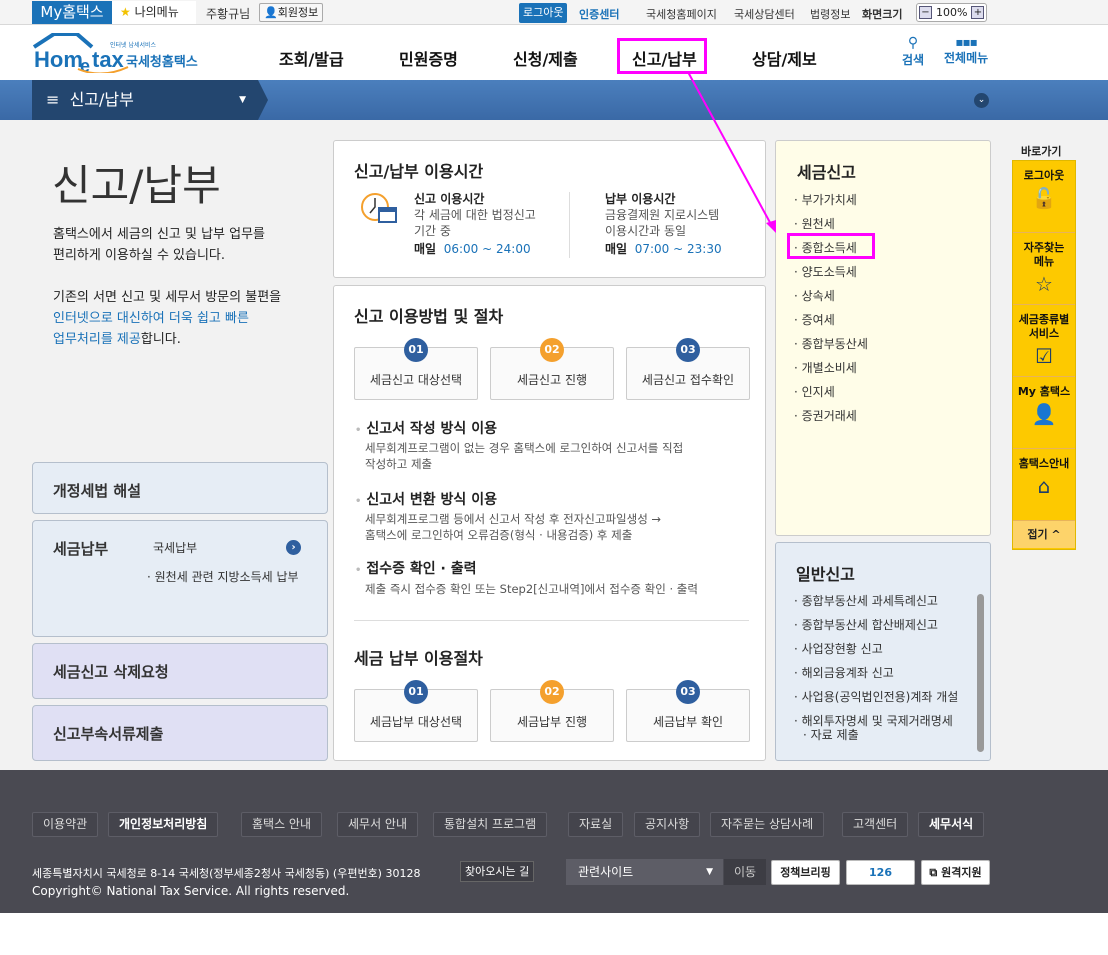 Image resolution: width=1108 pixels, height=955 pixels. Describe the element at coordinates (688, 711) in the screenshot. I see `pay-step-3: 03 세금납부 확인` at that location.